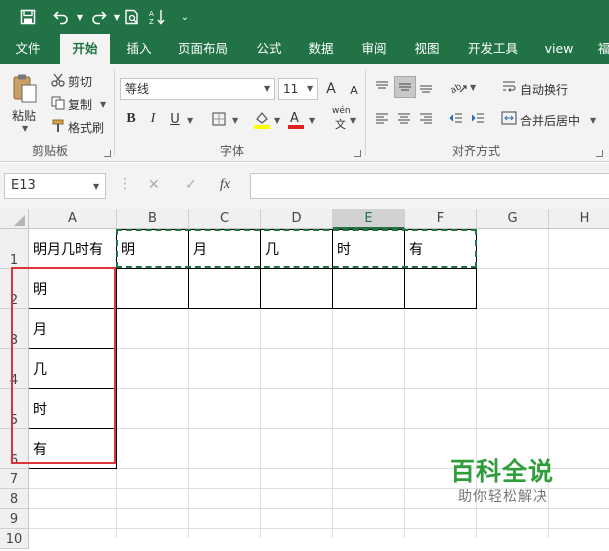 Image resolution: width=609 pixels, height=551 pixels. Describe the element at coordinates (374, 49) in the screenshot. I see `tab-review: 审阅` at that location.